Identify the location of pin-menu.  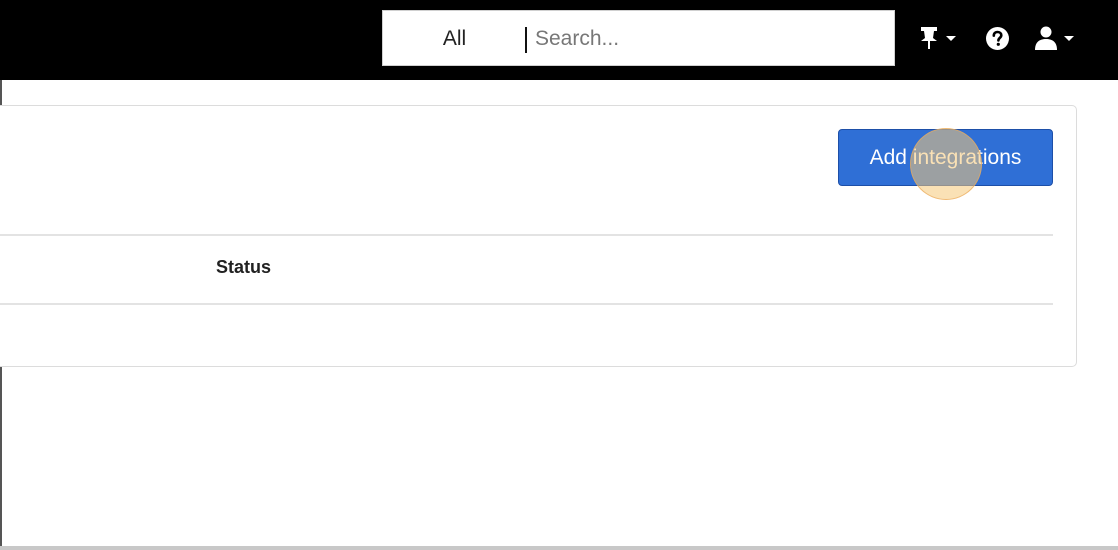
(937, 38).